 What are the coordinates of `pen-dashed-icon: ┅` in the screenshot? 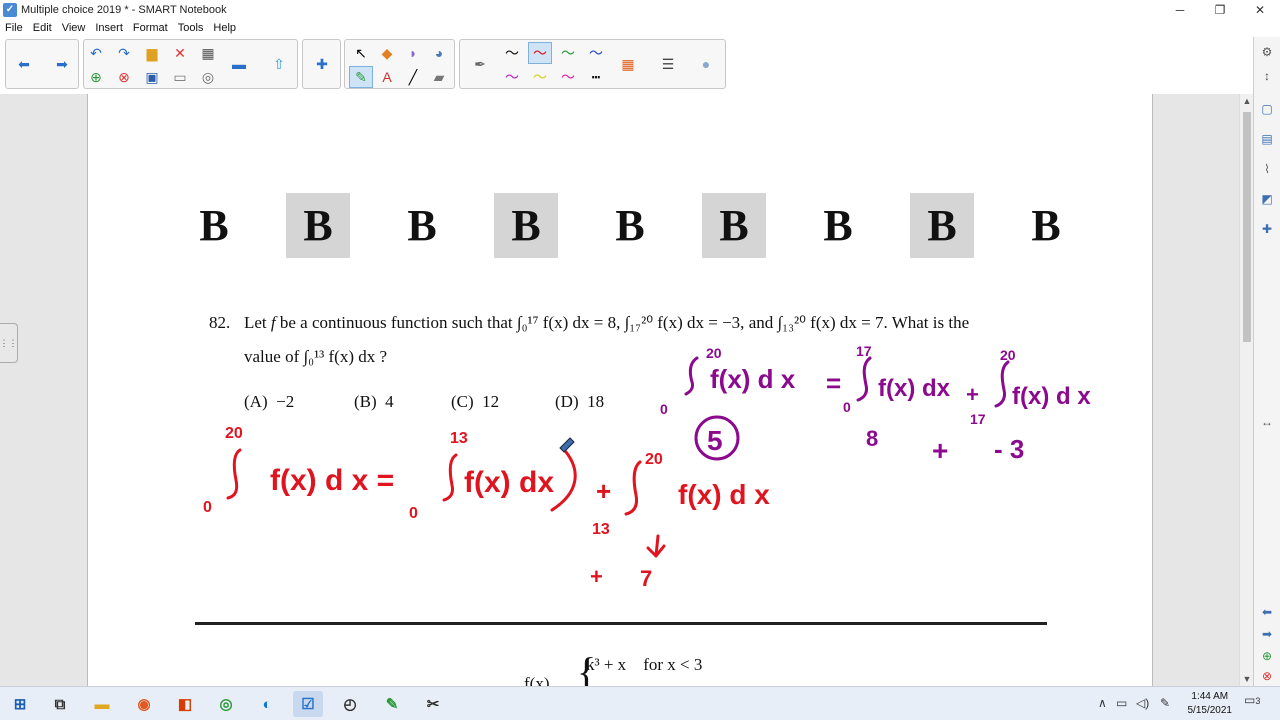 It's located at (596, 77).